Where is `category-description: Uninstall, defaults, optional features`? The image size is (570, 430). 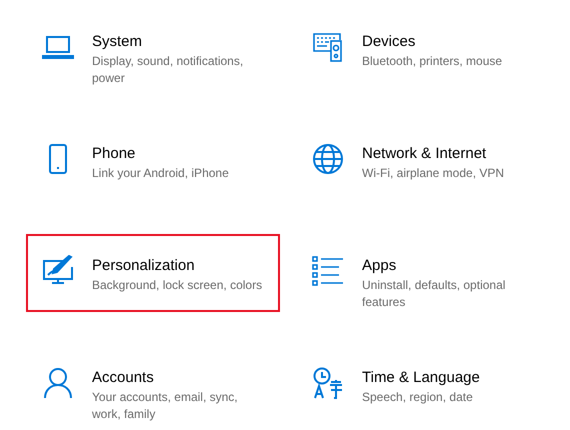 category-description: Uninstall, defaults, optional features is located at coordinates (434, 294).